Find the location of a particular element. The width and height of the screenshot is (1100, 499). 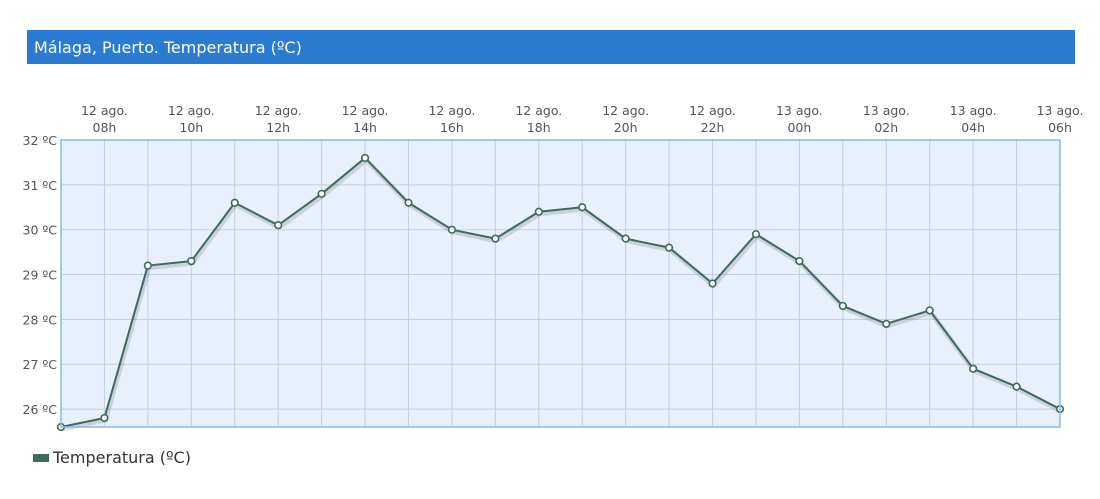

x-tick-label-hour: 12h is located at coordinates (278, 127).